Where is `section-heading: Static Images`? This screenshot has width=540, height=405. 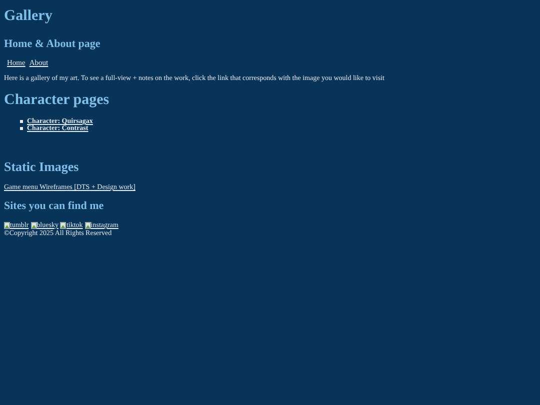 section-heading: Static Images is located at coordinates (41, 167).